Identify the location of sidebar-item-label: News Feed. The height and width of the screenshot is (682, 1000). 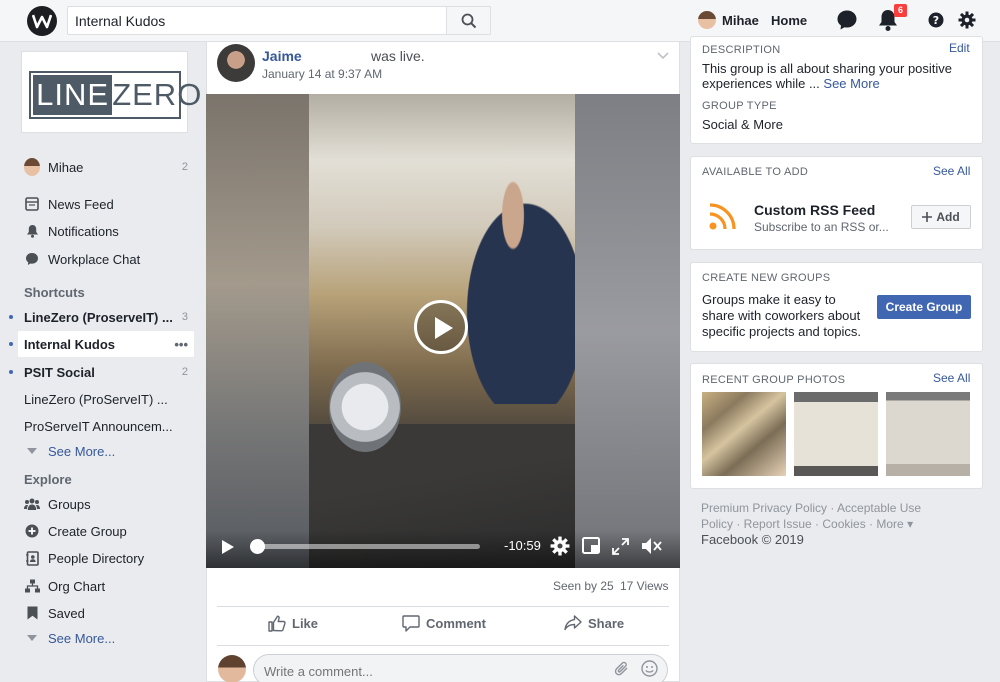
(81, 204).